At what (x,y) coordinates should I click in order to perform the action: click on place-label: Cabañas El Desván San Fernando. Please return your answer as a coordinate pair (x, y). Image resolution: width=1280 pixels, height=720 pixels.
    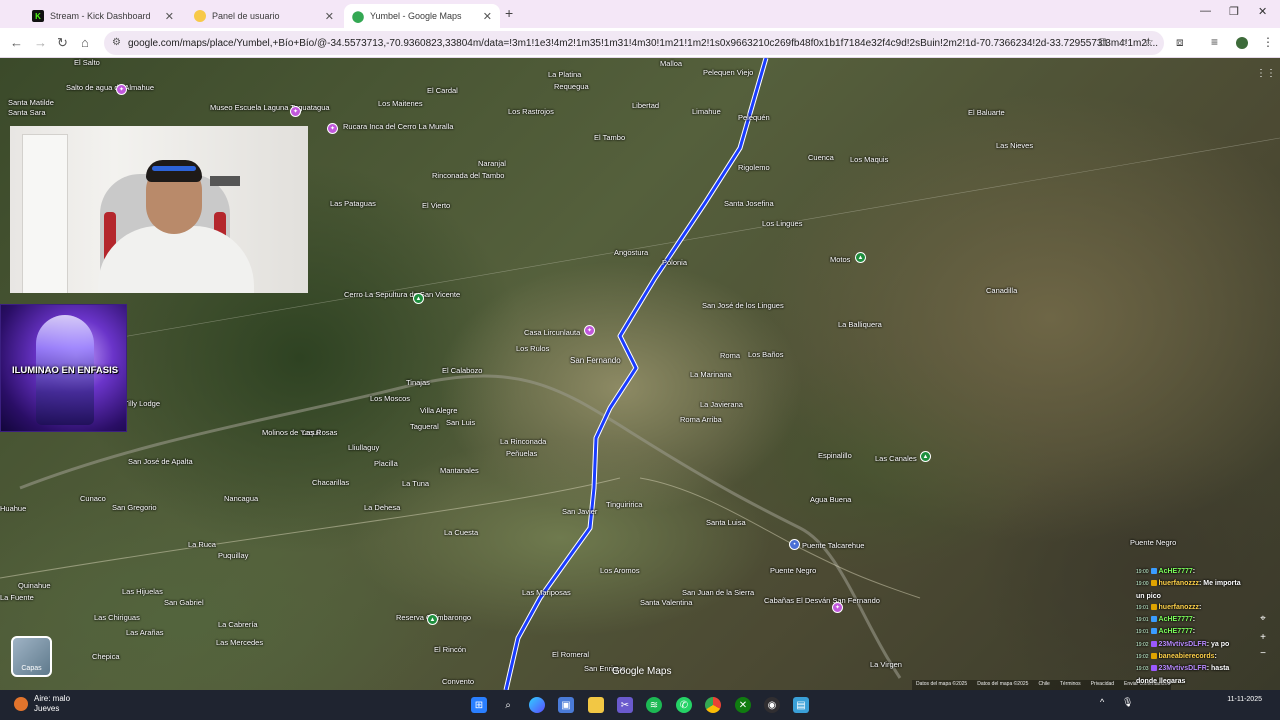
    Looking at the image, I should click on (822, 600).